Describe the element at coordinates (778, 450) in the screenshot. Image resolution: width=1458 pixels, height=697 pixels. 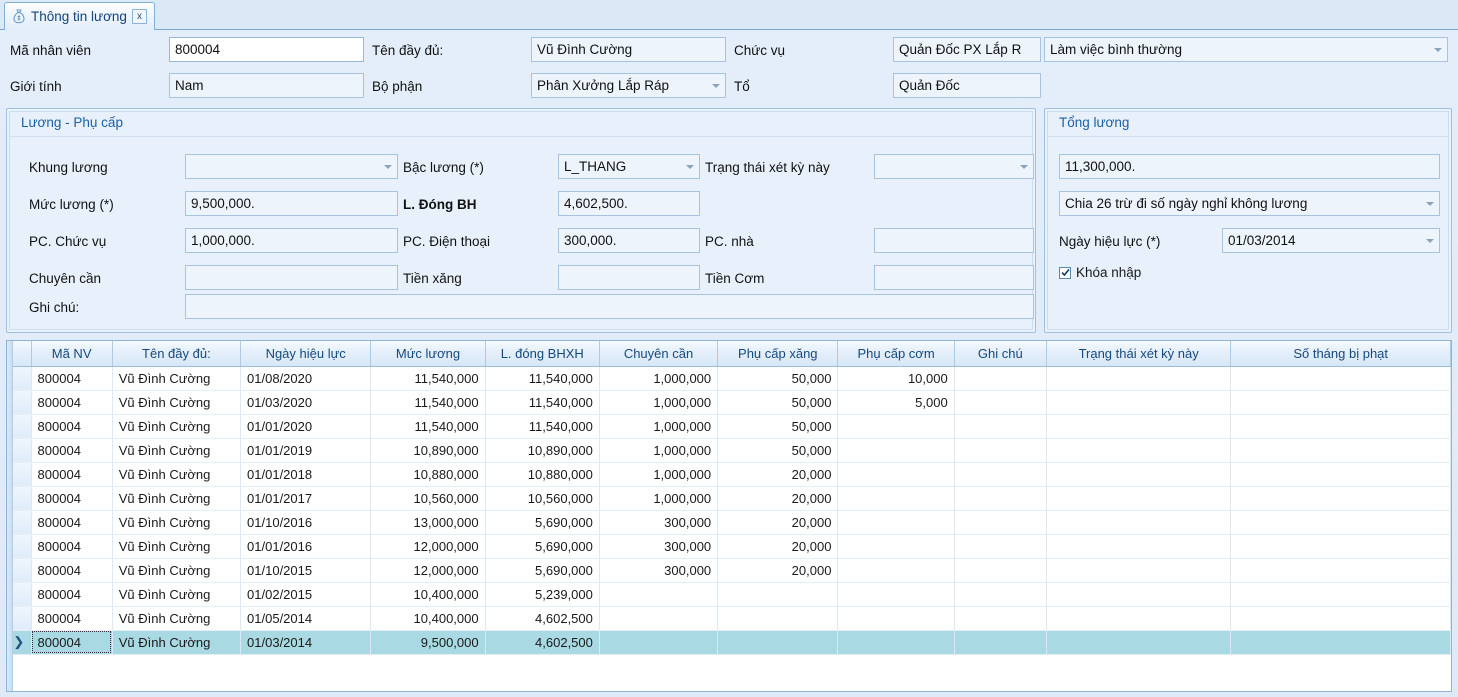
I see `cell-3-6: 50,000` at that location.